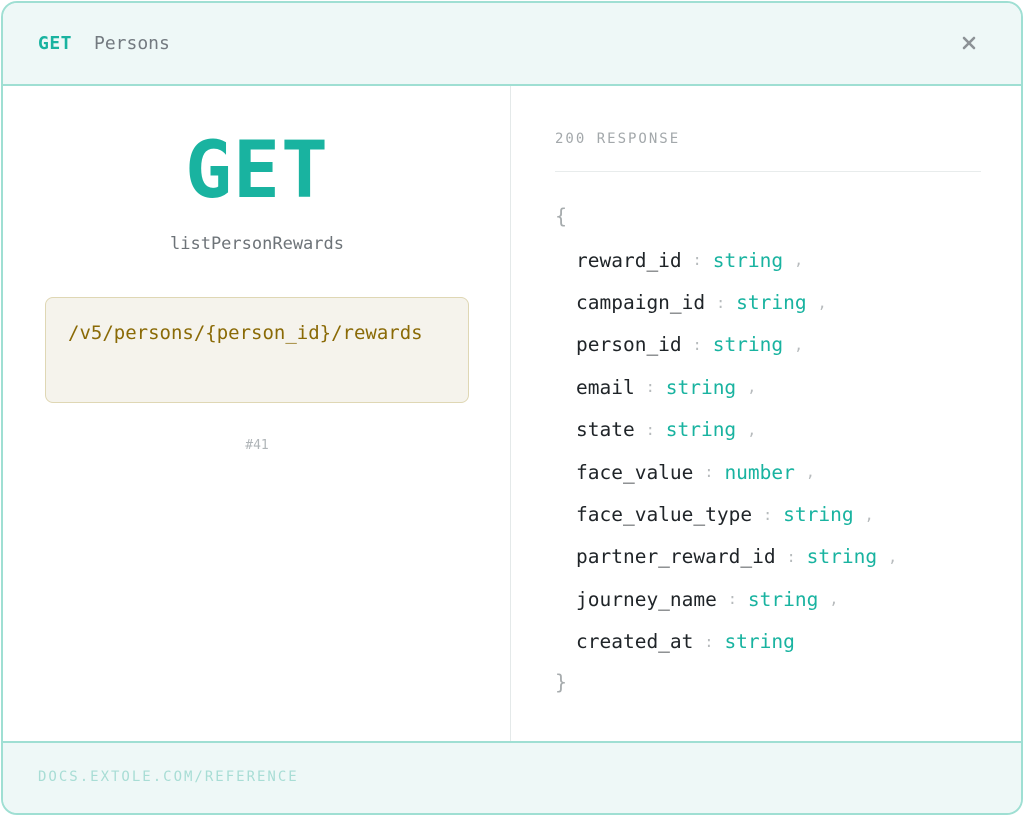 This screenshot has width=1024, height=816. Describe the element at coordinates (618, 139) in the screenshot. I see `response-label: 200 RESPONSE` at that location.